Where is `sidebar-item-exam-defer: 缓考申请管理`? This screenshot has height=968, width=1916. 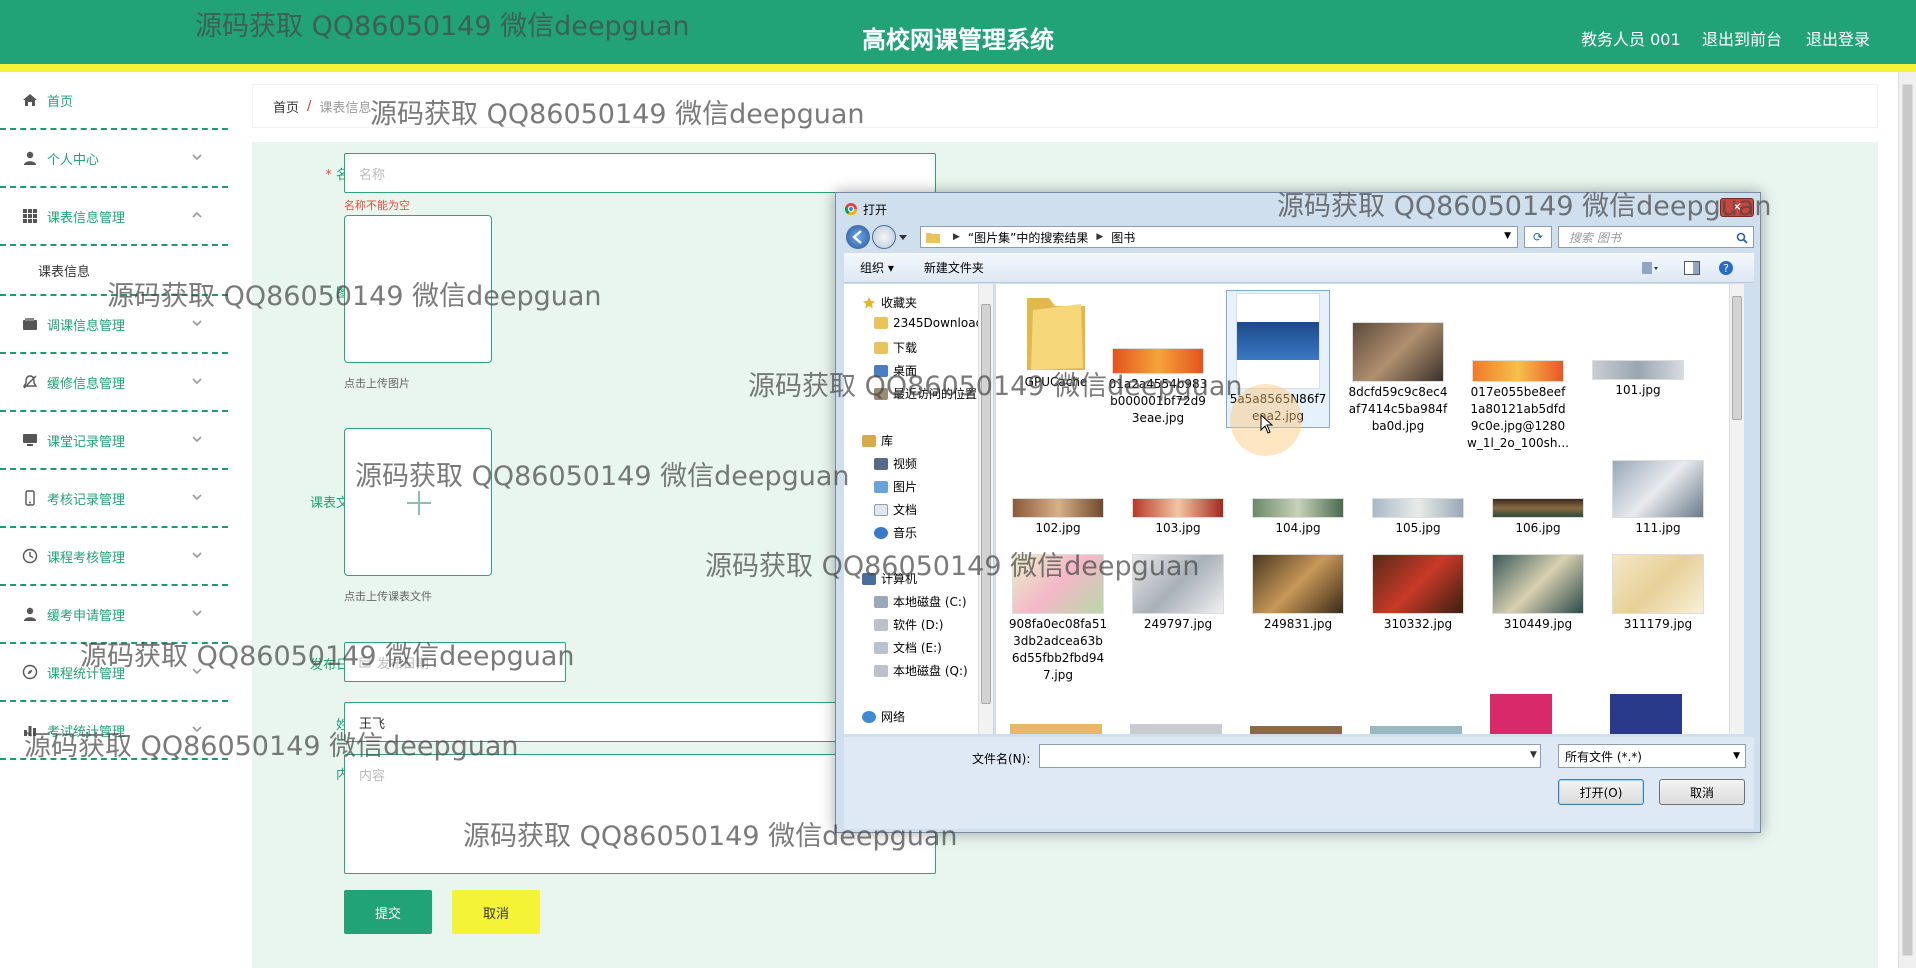 sidebar-item-exam-defer: 缓考申请管理 is located at coordinates (114, 615).